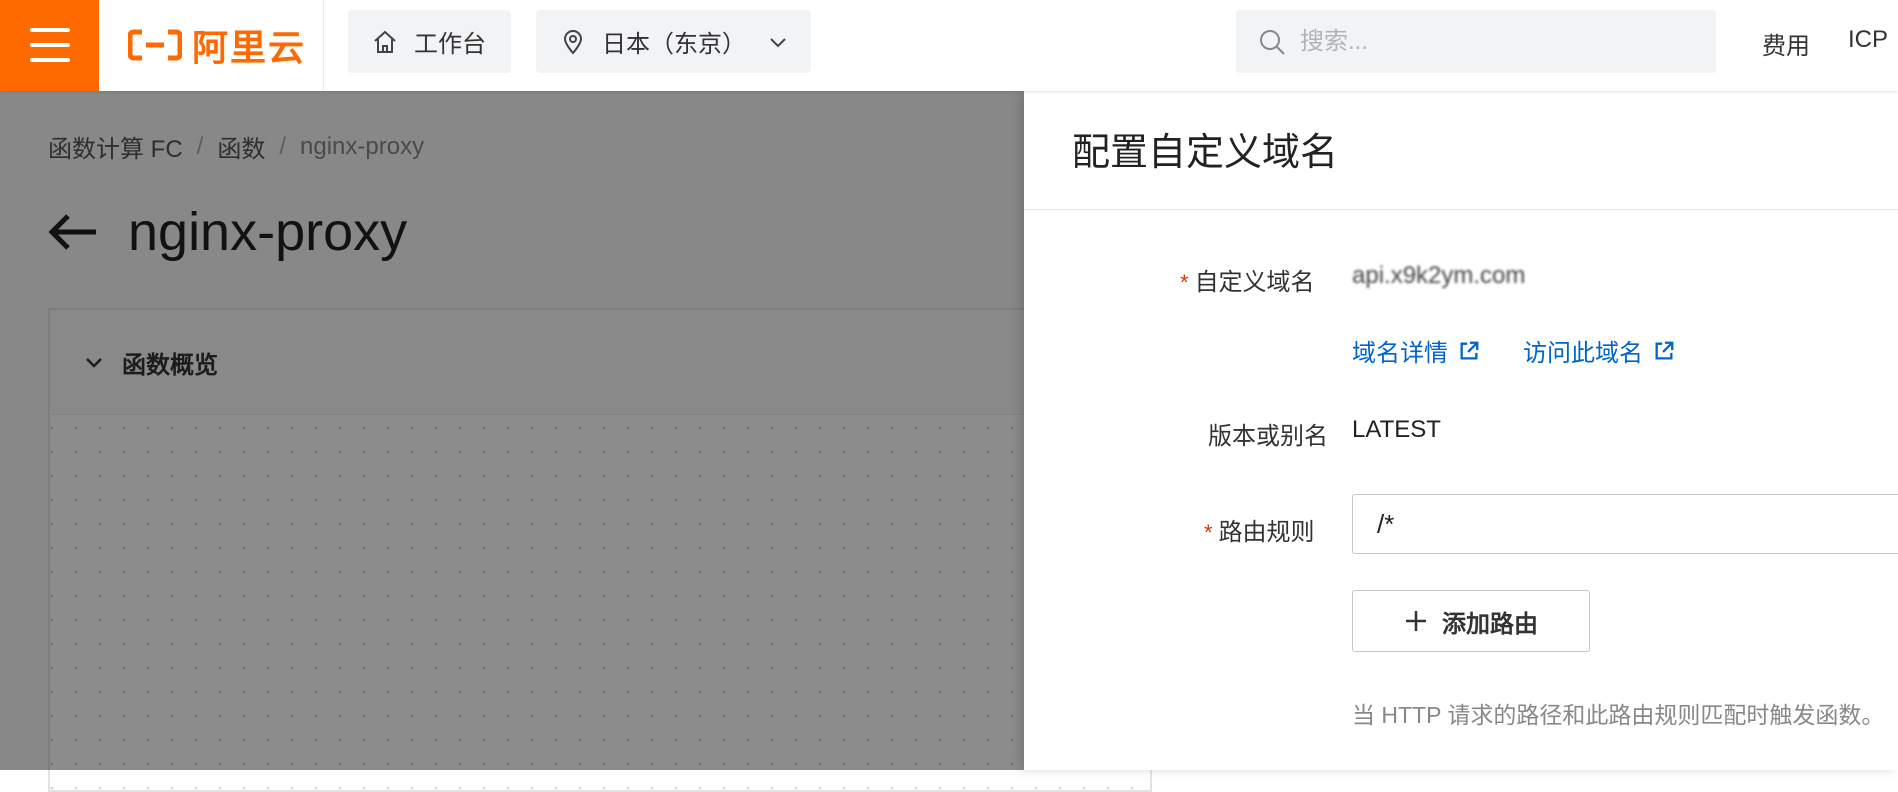 The height and width of the screenshot is (792, 1898). What do you see at coordinates (1272, 42) in the screenshot?
I see `search-icon` at bounding box center [1272, 42].